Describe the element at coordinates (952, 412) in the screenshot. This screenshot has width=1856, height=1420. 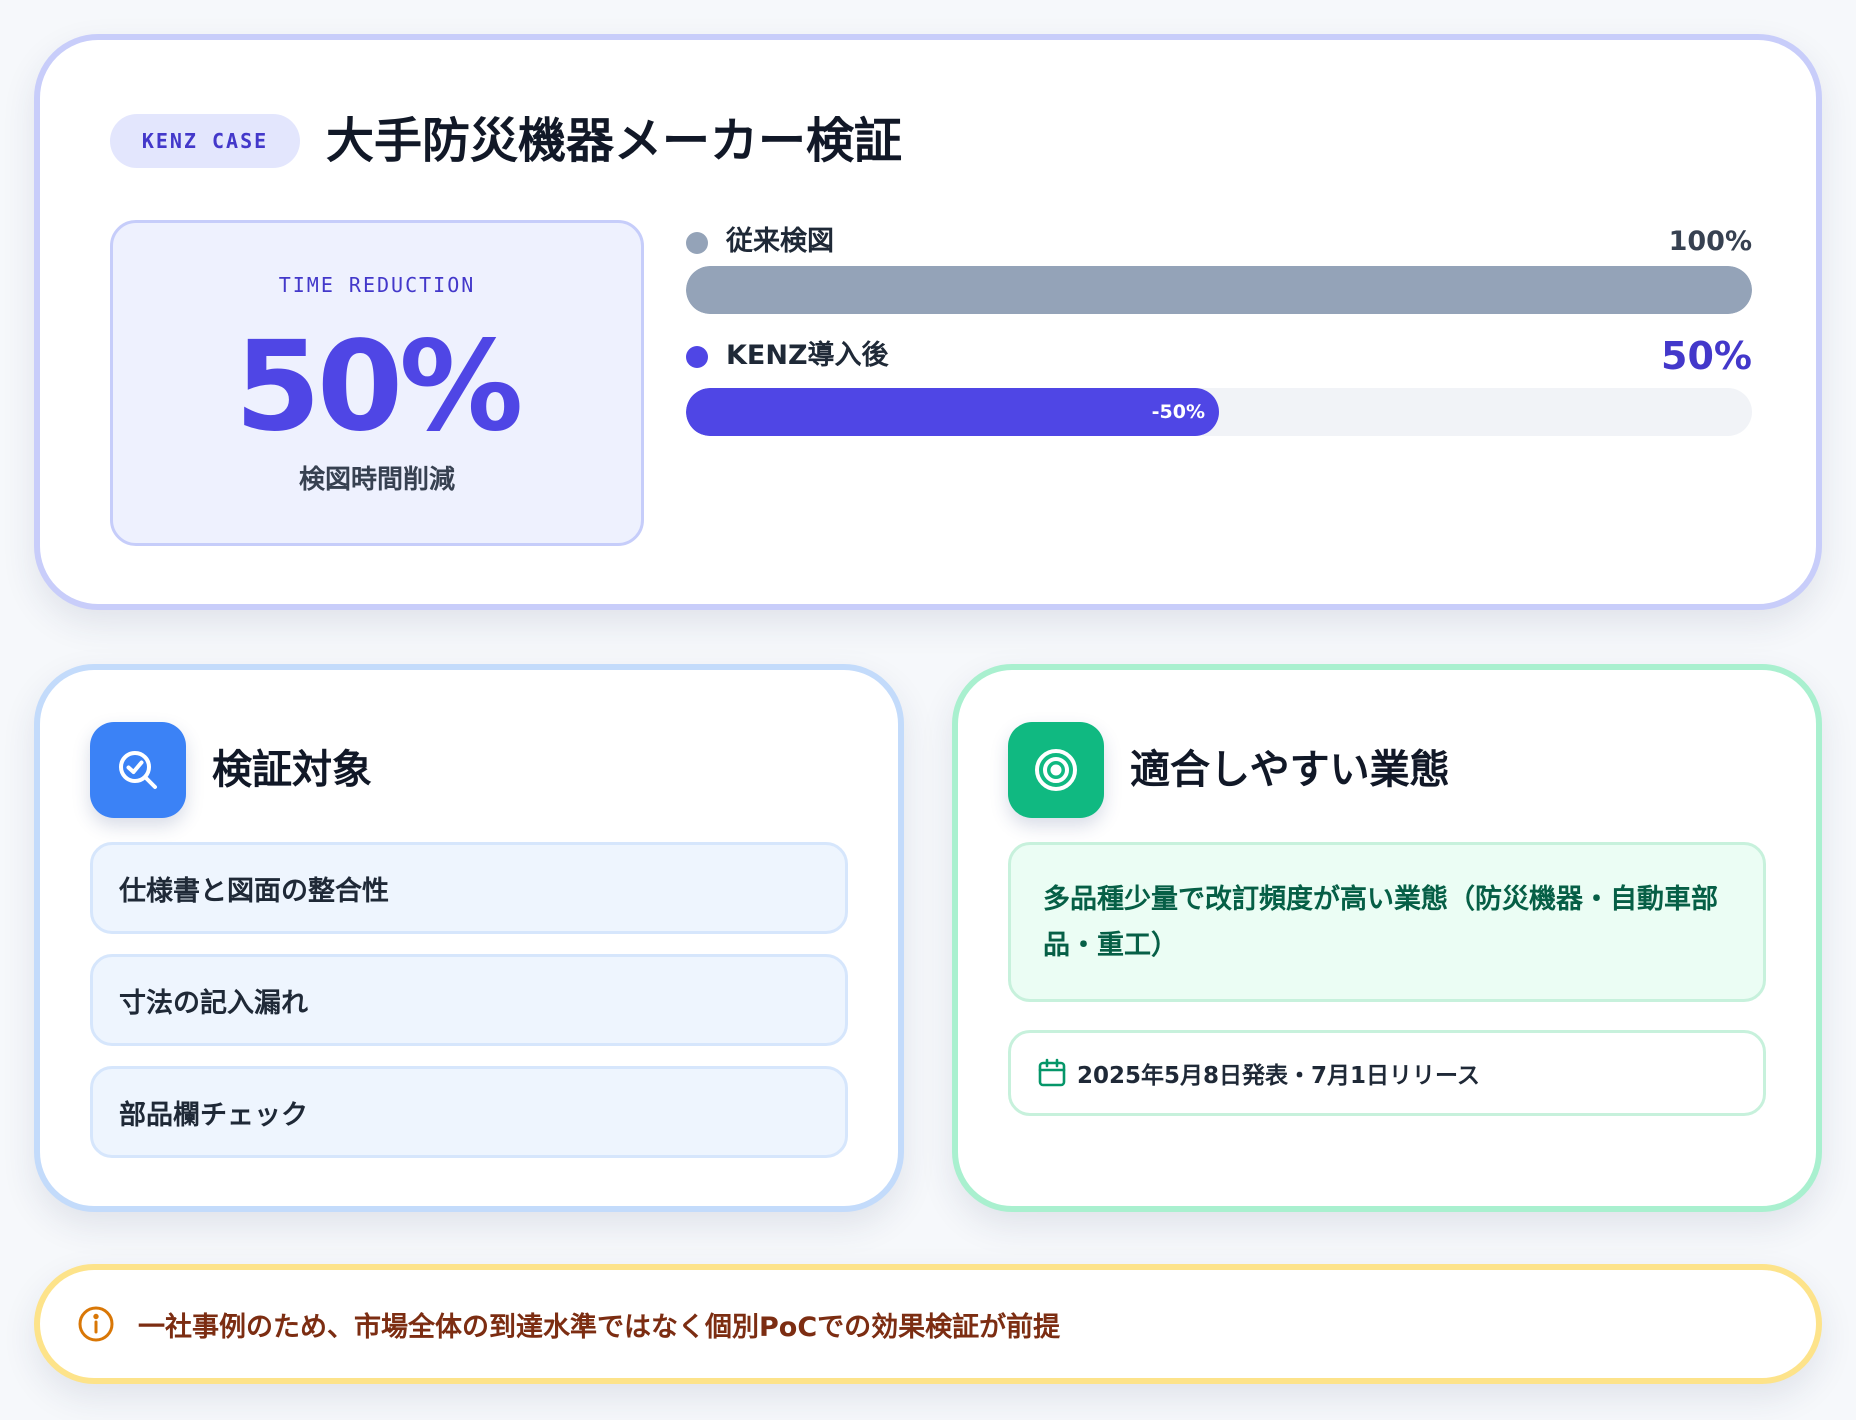
I see `bar-fill: -50%` at that location.